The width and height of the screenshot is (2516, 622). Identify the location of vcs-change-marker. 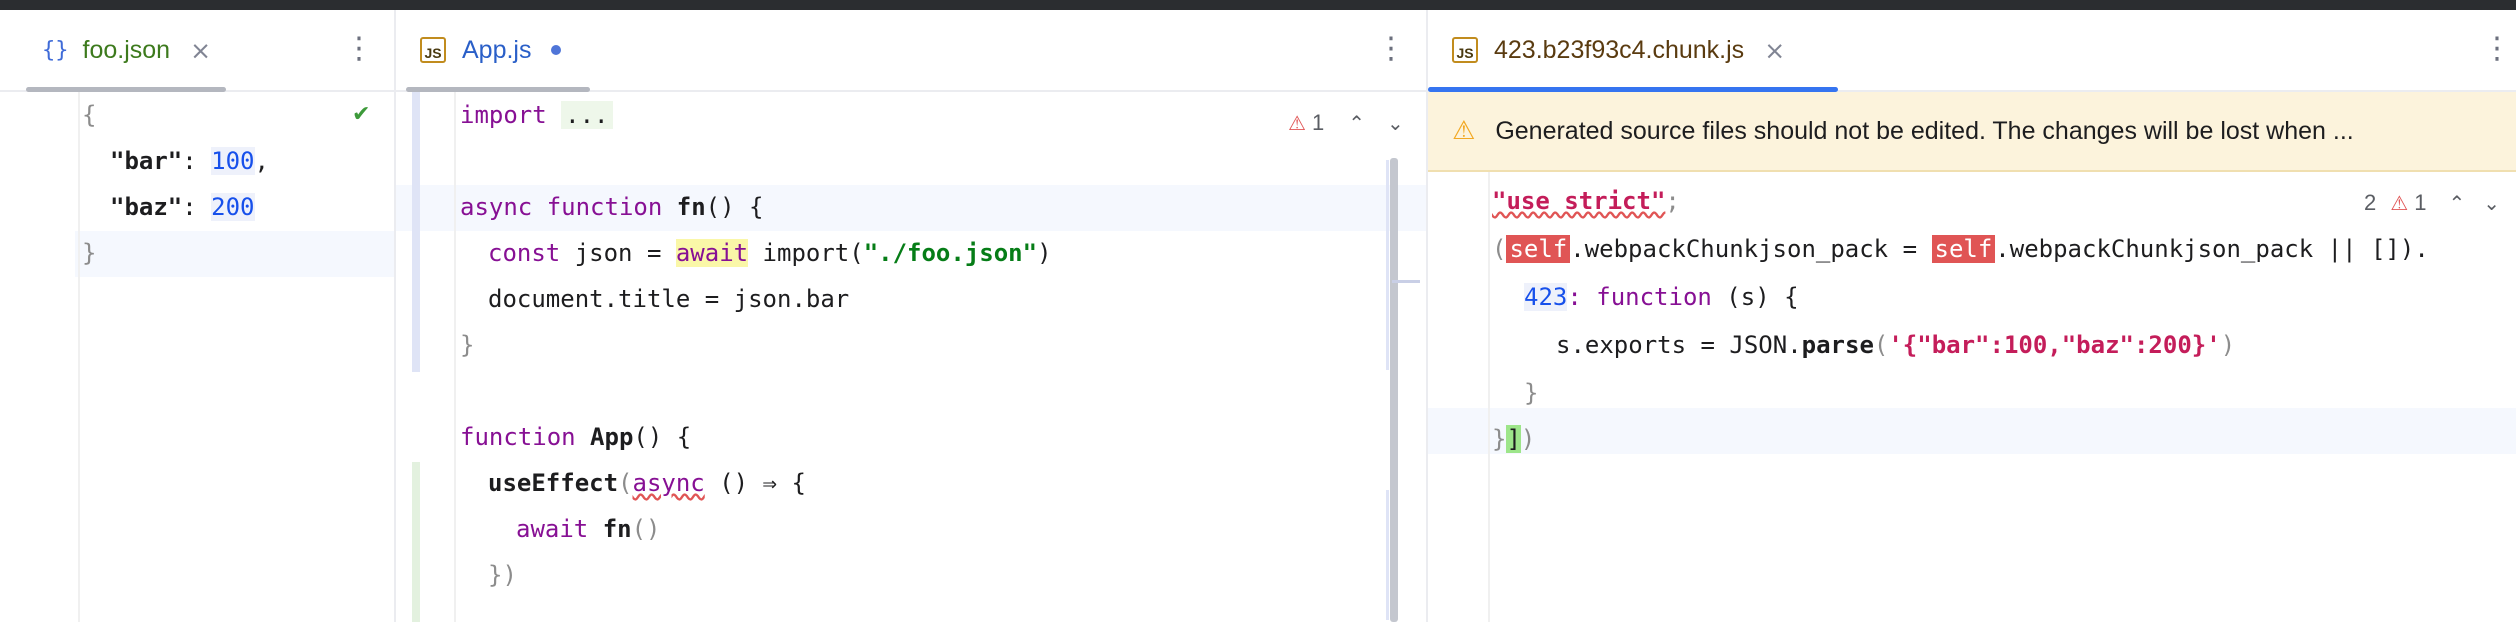
(416, 232).